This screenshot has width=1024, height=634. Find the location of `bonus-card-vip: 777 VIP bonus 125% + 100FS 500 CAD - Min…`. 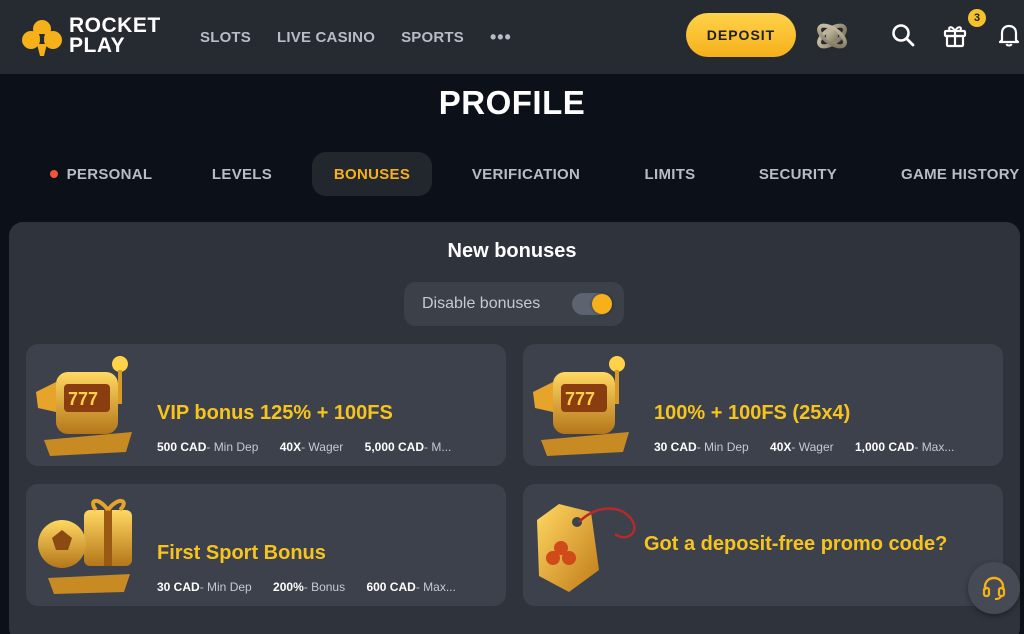

bonus-card-vip: 777 VIP bonus 125% + 100FS 500 CAD - Min… is located at coordinates (266, 405).